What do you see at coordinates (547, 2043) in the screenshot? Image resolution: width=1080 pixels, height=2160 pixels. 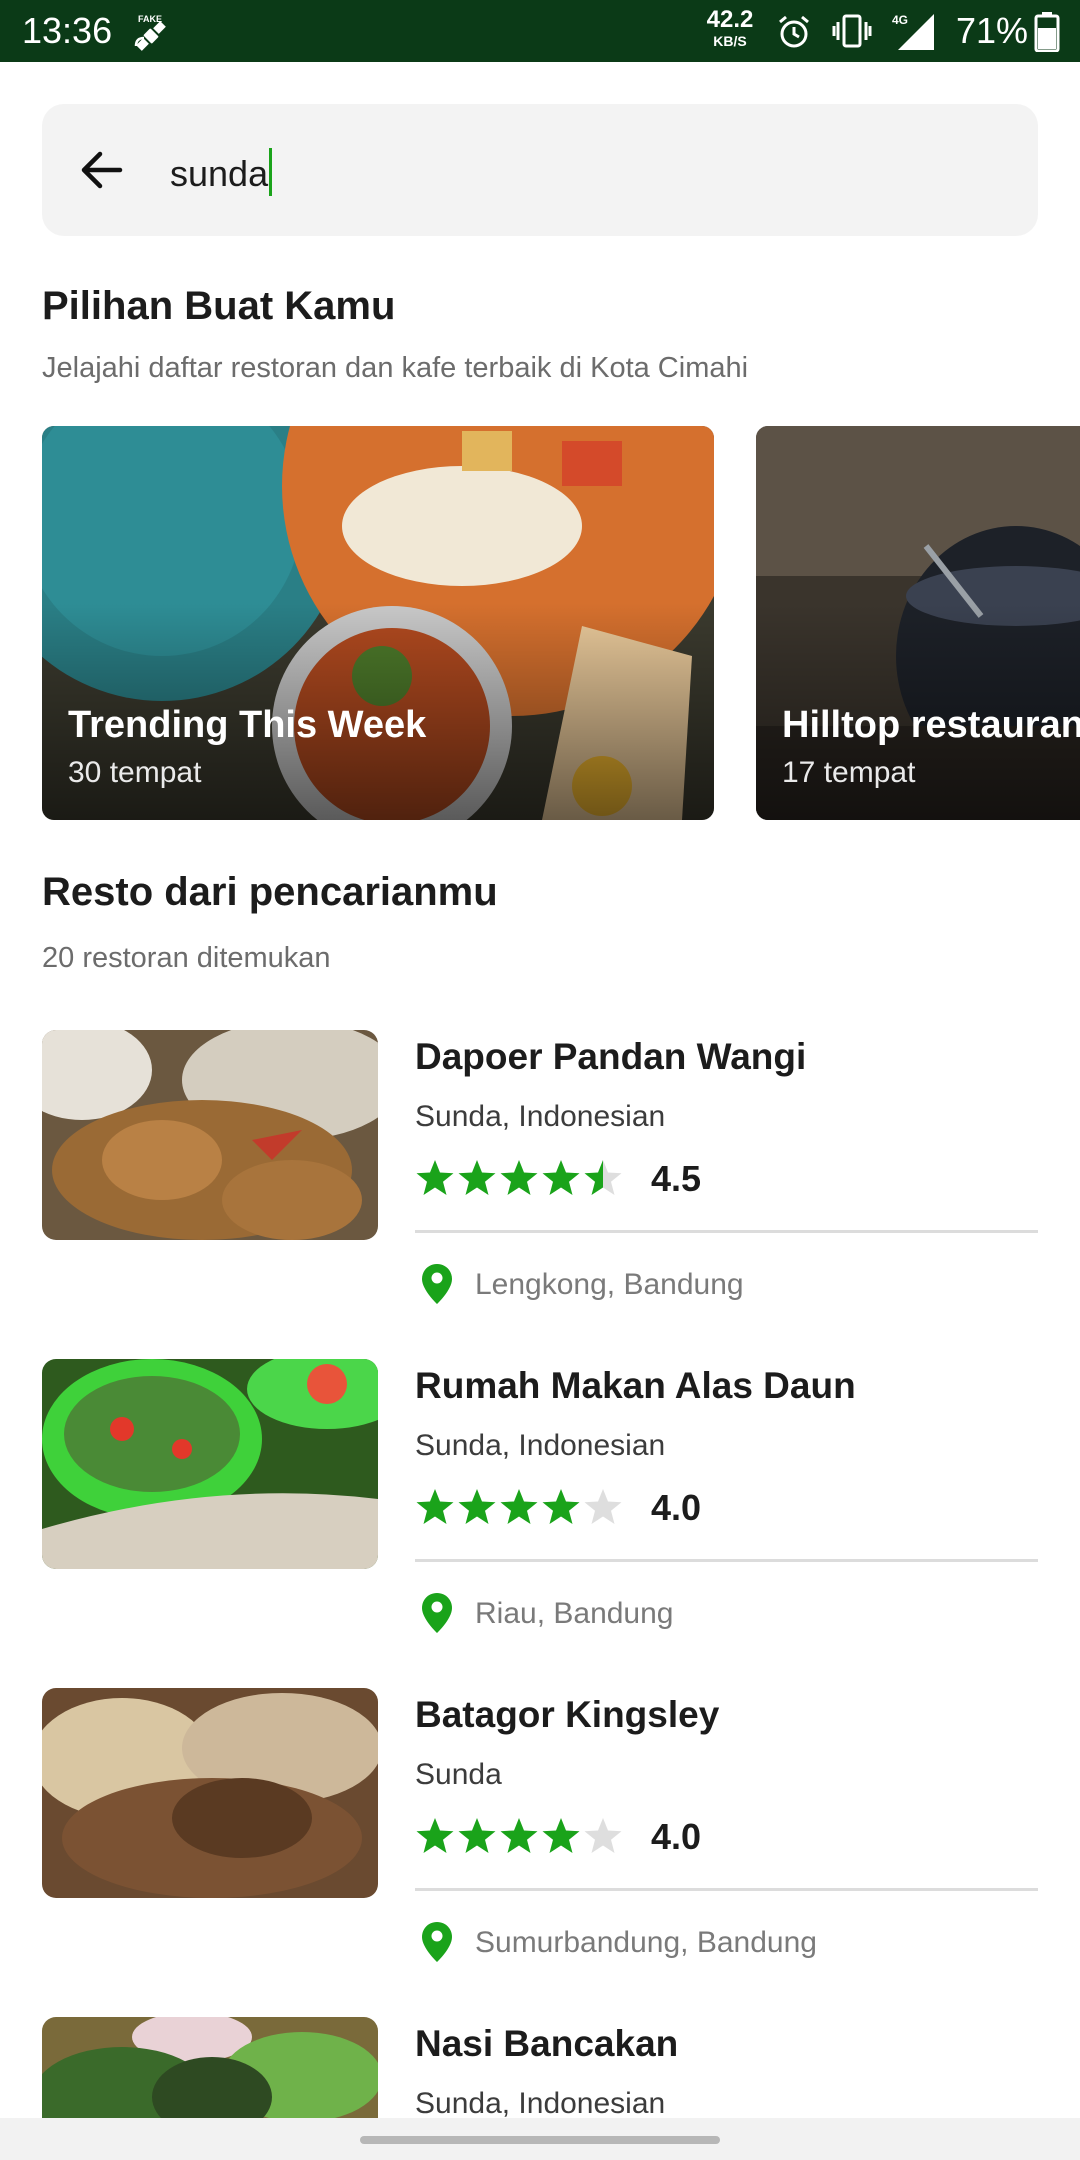 I see `restaurant-name: Nasi Bancakan` at bounding box center [547, 2043].